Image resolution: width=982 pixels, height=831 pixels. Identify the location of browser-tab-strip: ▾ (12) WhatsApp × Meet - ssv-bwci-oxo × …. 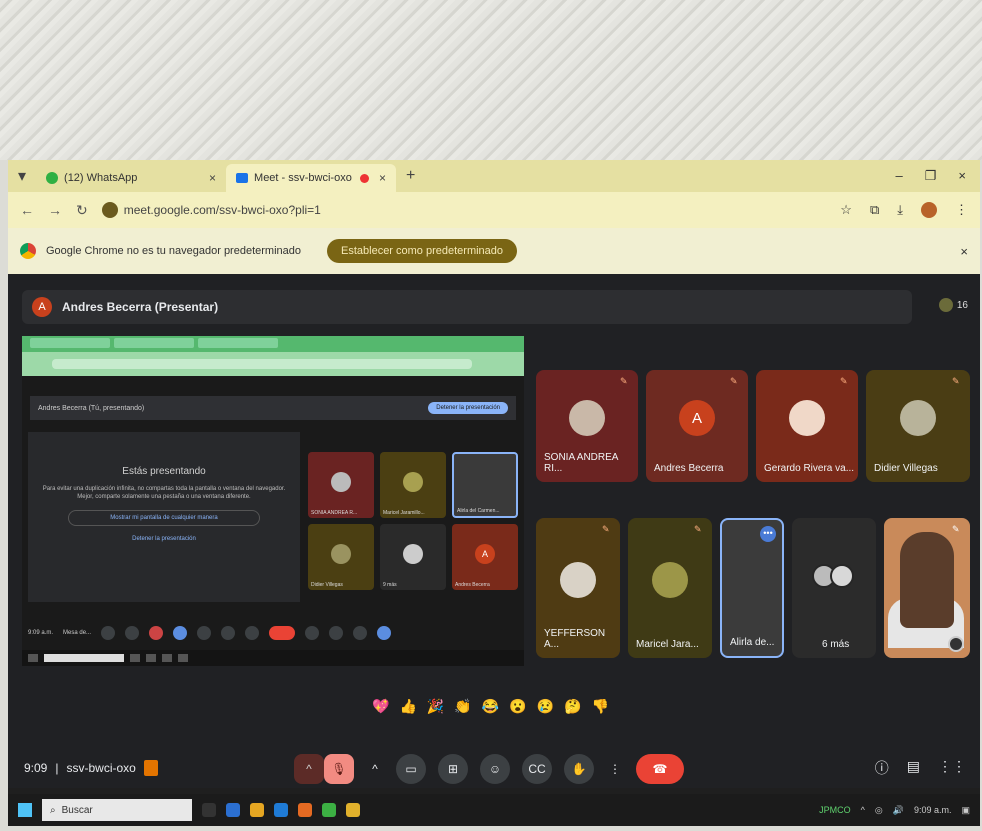
(494, 176).